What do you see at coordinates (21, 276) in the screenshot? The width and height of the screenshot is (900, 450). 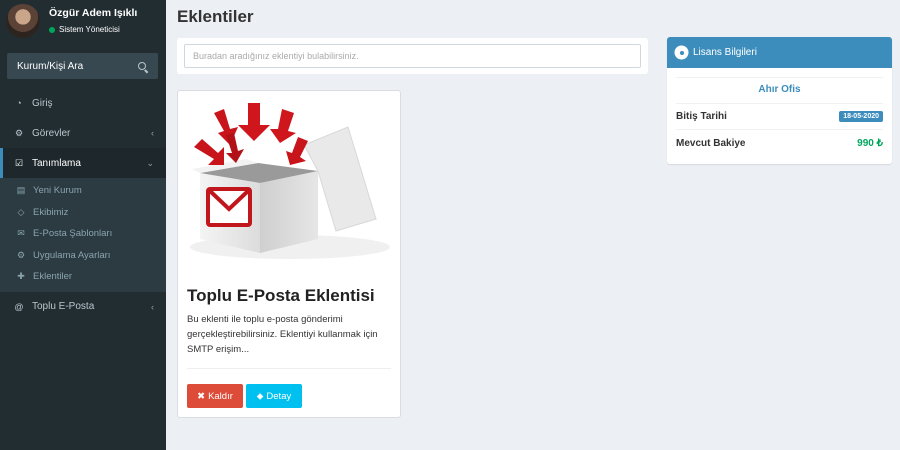 I see `puzzle-icon: ✚` at bounding box center [21, 276].